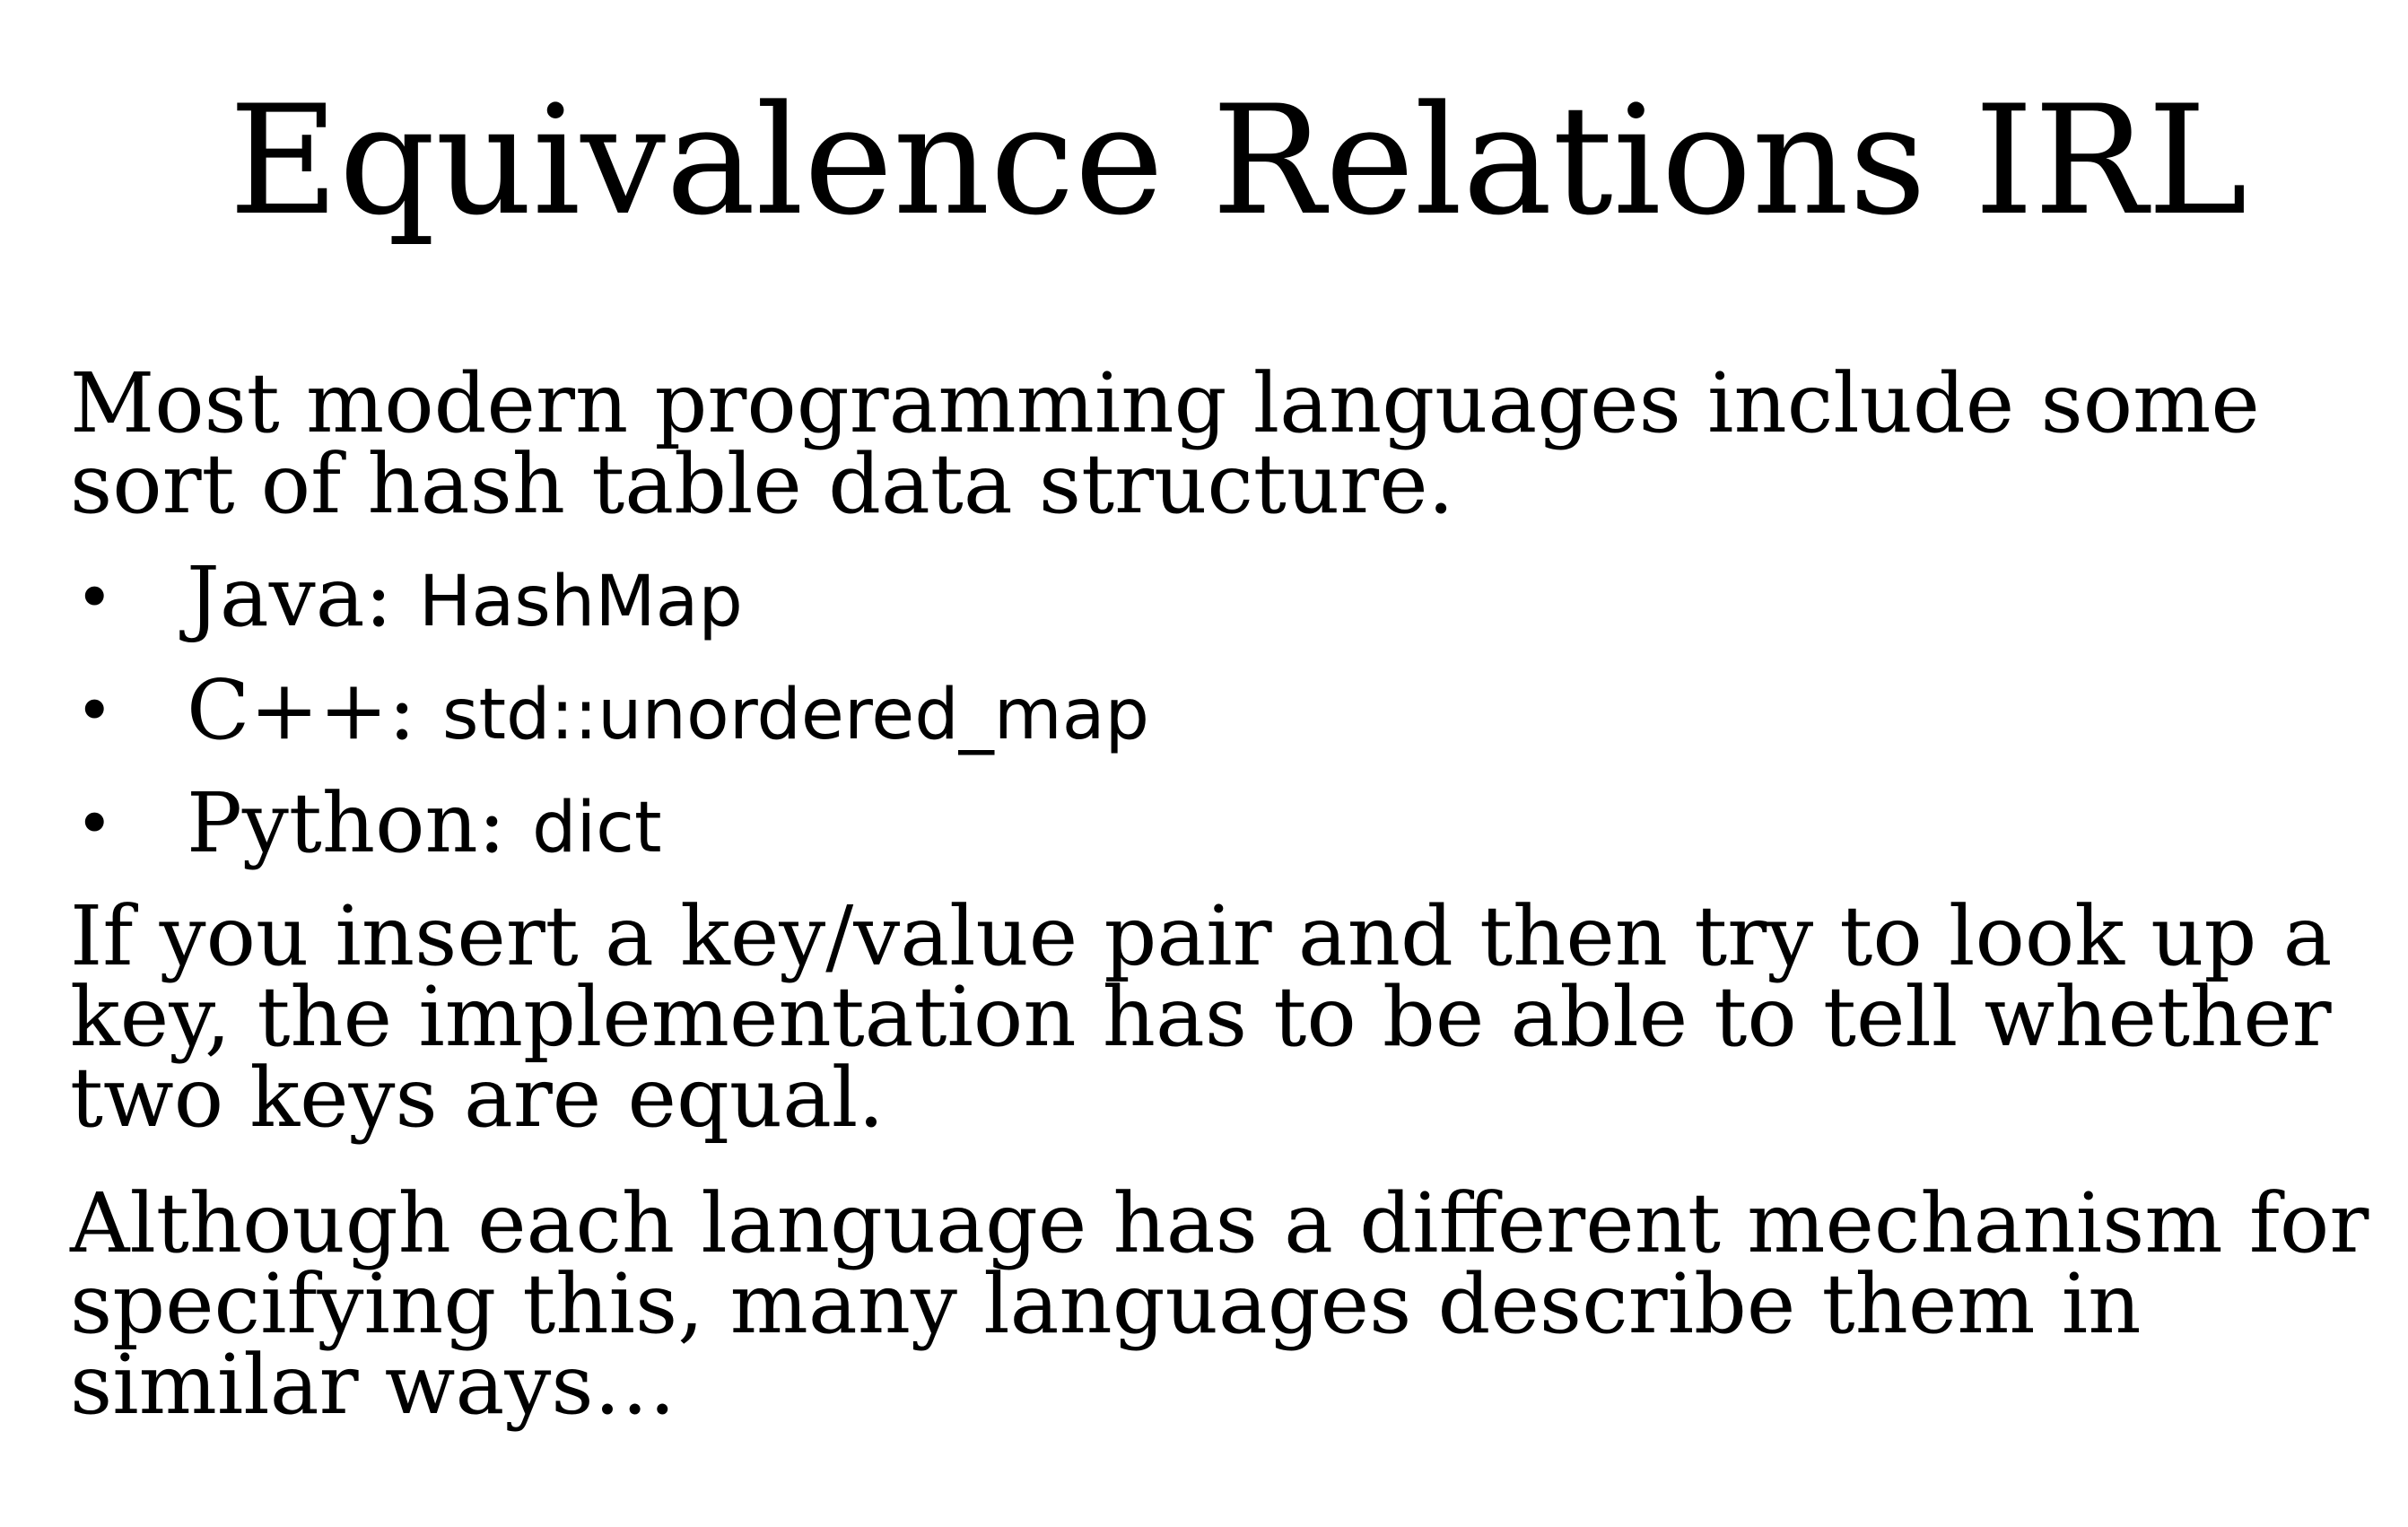 This screenshot has width=2408, height=1527. I want to click on language-name: C++:, so click(314, 710).